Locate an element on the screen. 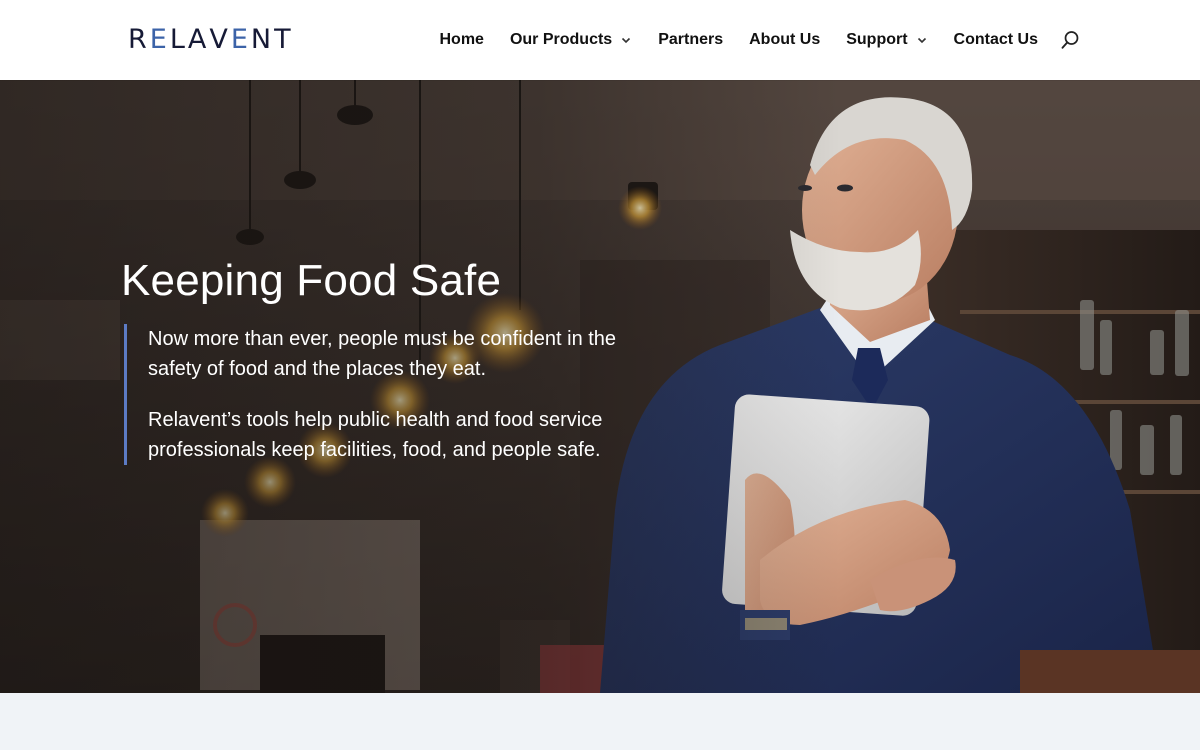  relavent-logo: R E L A V E N T is located at coordinates (211, 40).